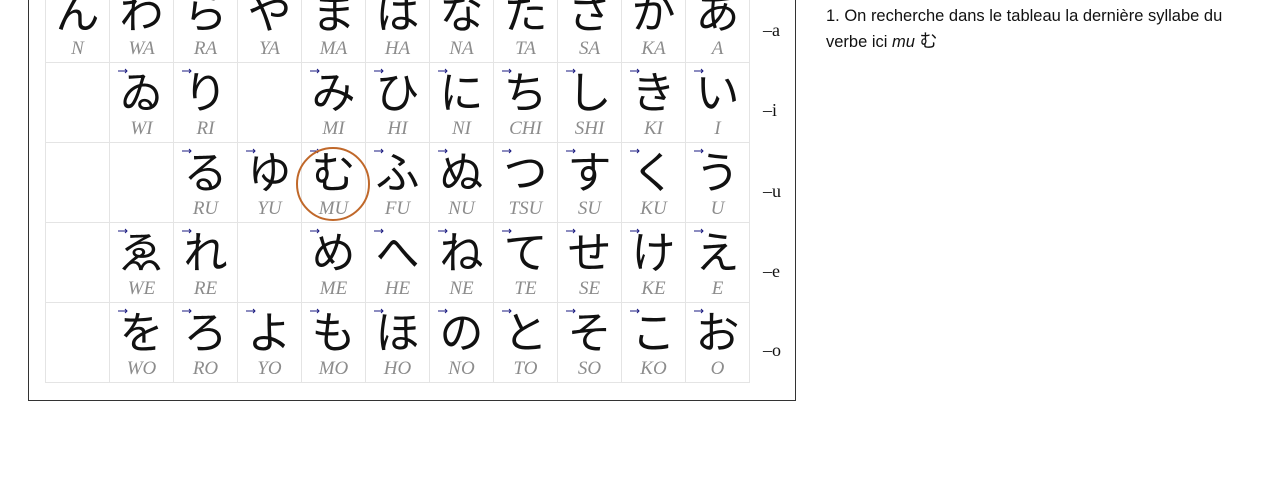 The height and width of the screenshot is (500, 1280). I want to click on table-row: る RU ゆ YU む MU ふ FU ぬ NU つ TSU す SU く KU う U, so click(397, 182).